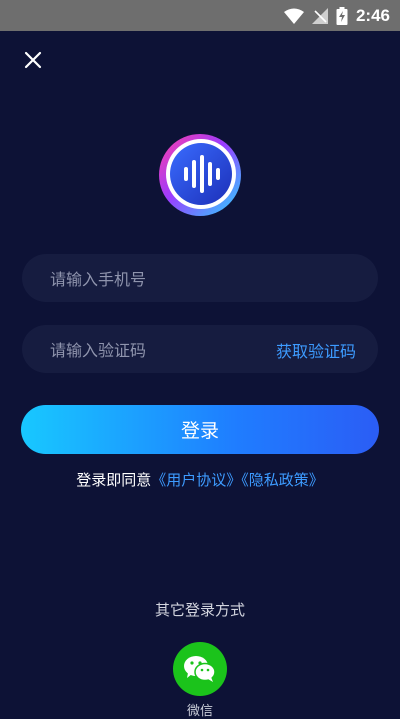  I want to click on verification-code-field: 获取验证码, so click(200, 350).